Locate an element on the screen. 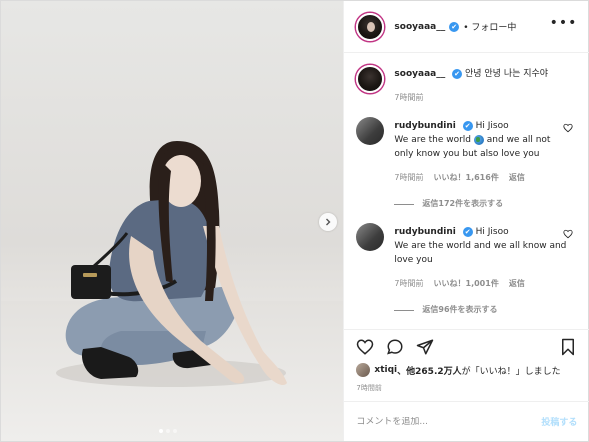  caption: sooyaaa__ ✔ 안녕 안녕 나는 지수야 7時間前 is located at coordinates (466, 79).